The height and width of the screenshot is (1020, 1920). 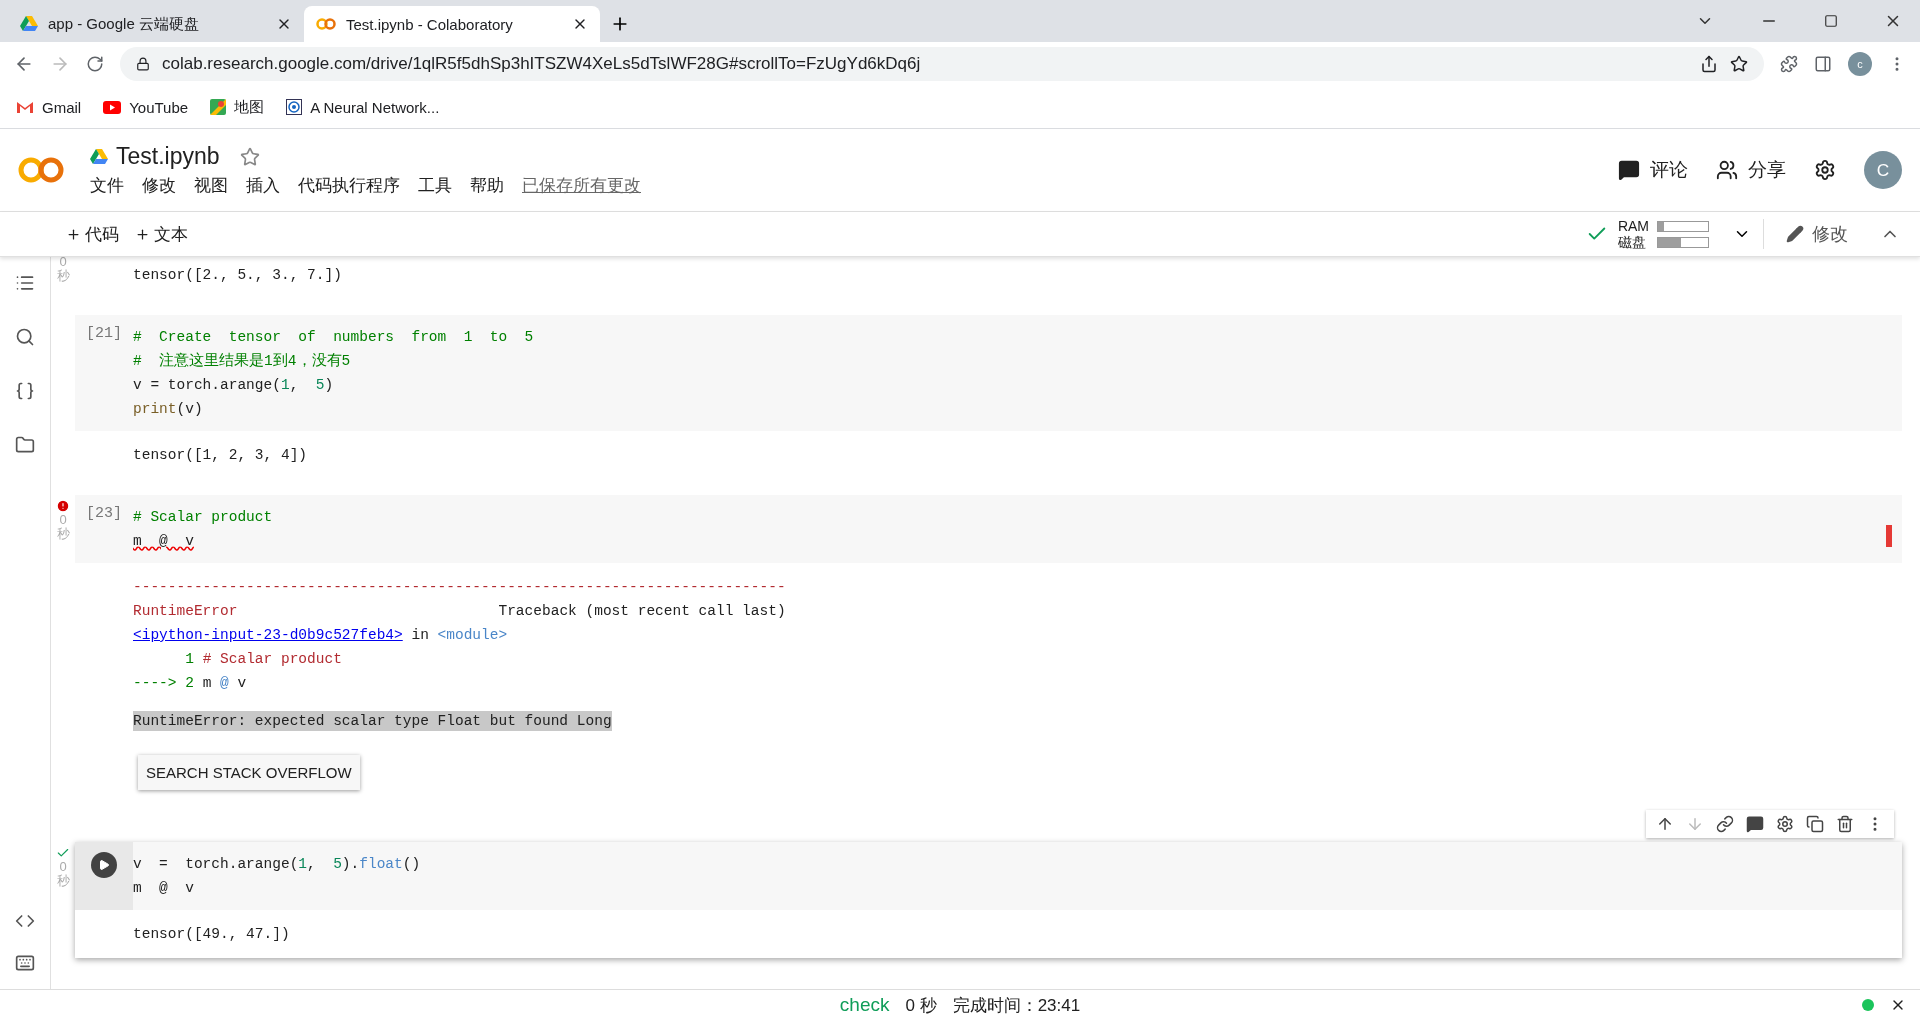 What do you see at coordinates (1709, 64) in the screenshot?
I see `share-icon` at bounding box center [1709, 64].